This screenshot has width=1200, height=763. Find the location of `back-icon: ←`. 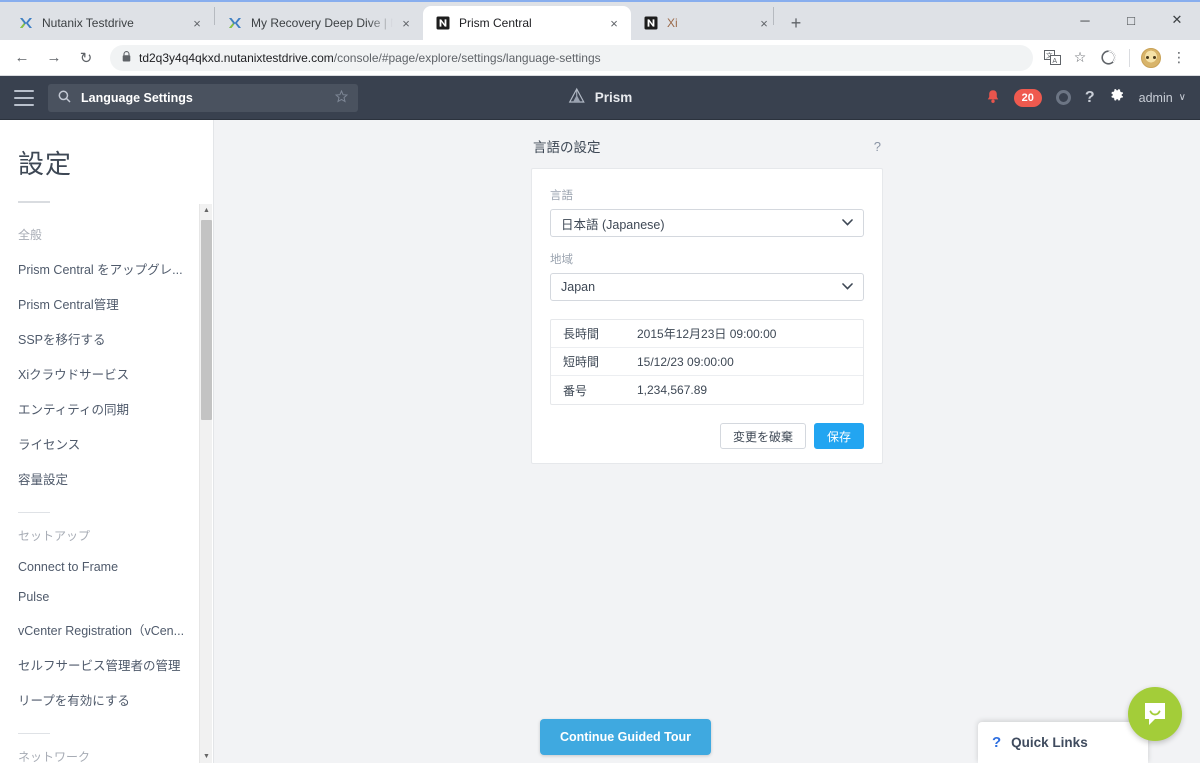

back-icon: ← is located at coordinates (22, 58).